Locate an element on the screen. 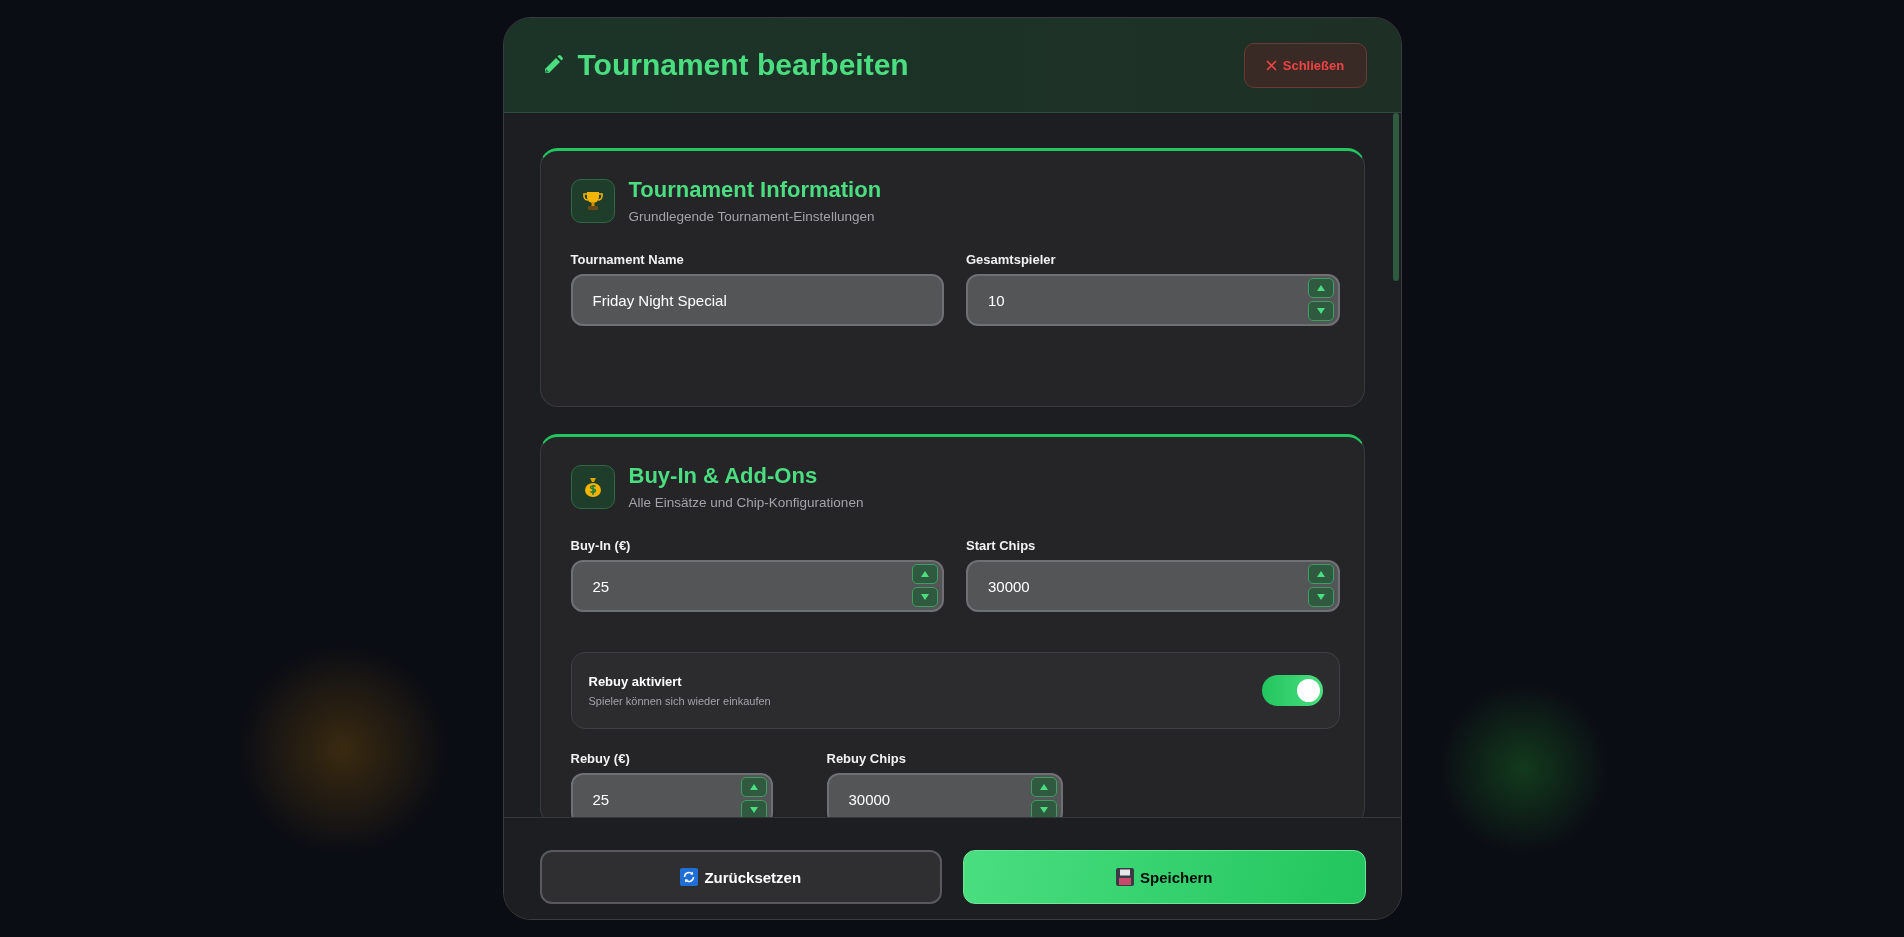  field-label: Rebuy (€) is located at coordinates (600, 758).